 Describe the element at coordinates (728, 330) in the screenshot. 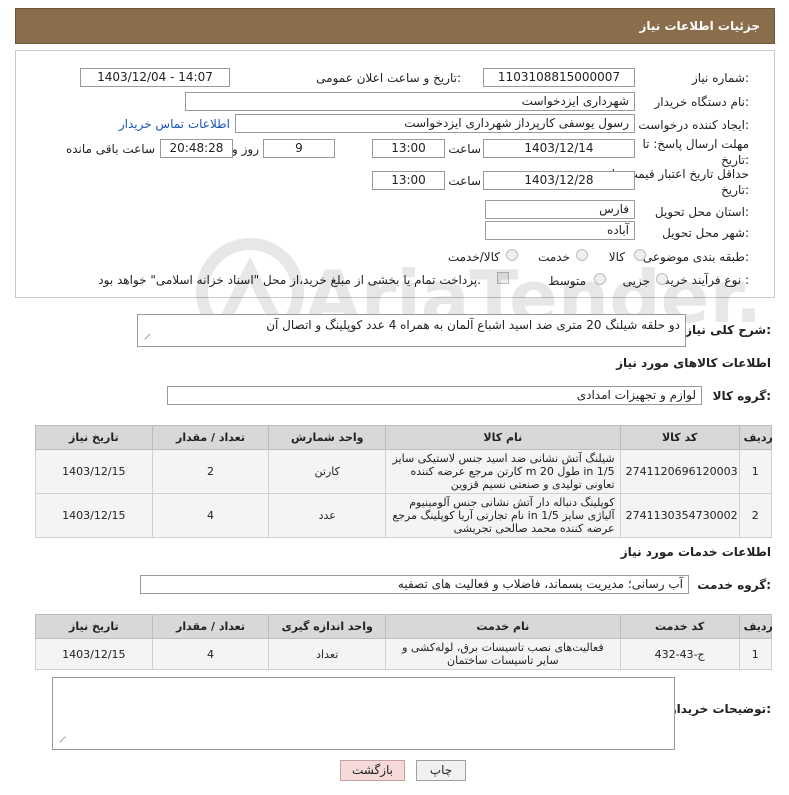

I see `summary-label: شرح کلی نیاز:` at that location.